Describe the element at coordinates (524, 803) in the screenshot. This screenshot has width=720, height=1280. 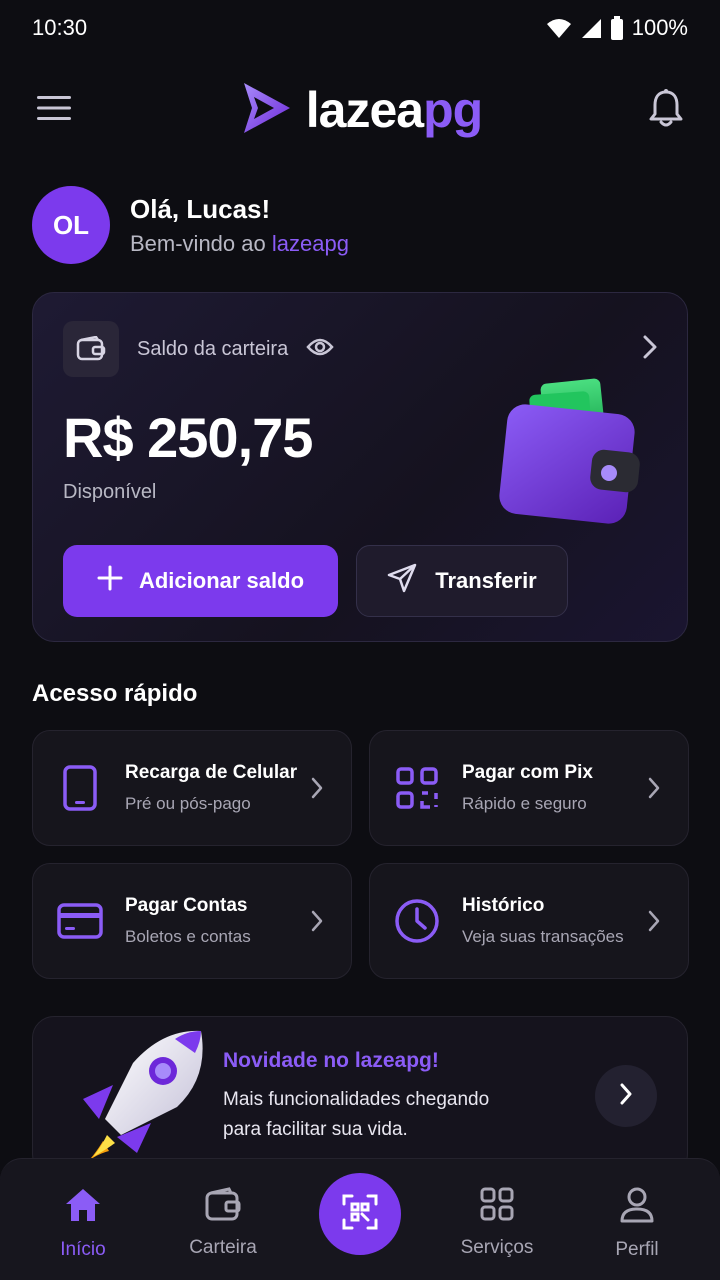
I see `tile-subtitle: Rápido e seguro` at that location.